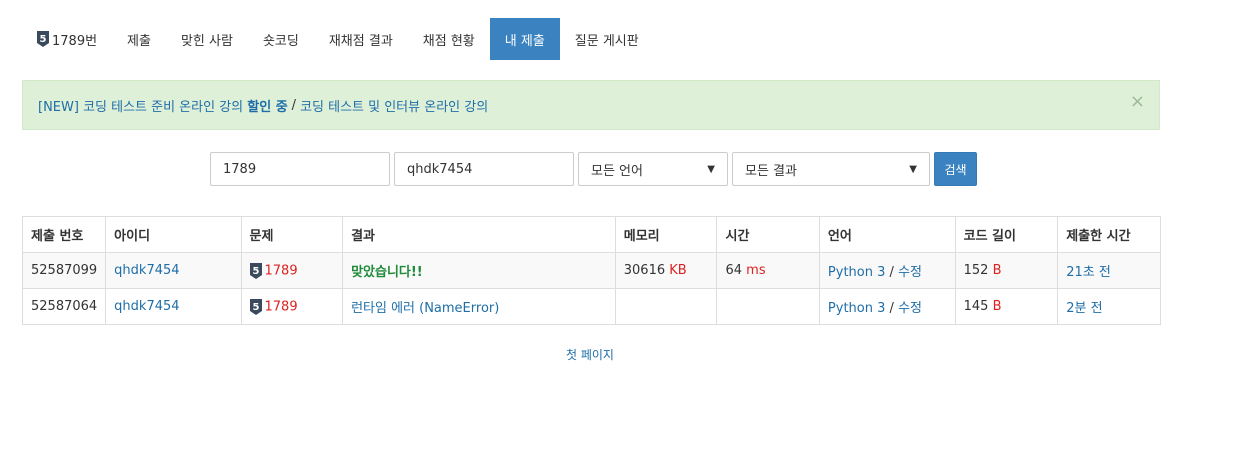 This screenshot has width=1258, height=455. What do you see at coordinates (666, 306) in the screenshot?
I see `memory-cell` at bounding box center [666, 306].